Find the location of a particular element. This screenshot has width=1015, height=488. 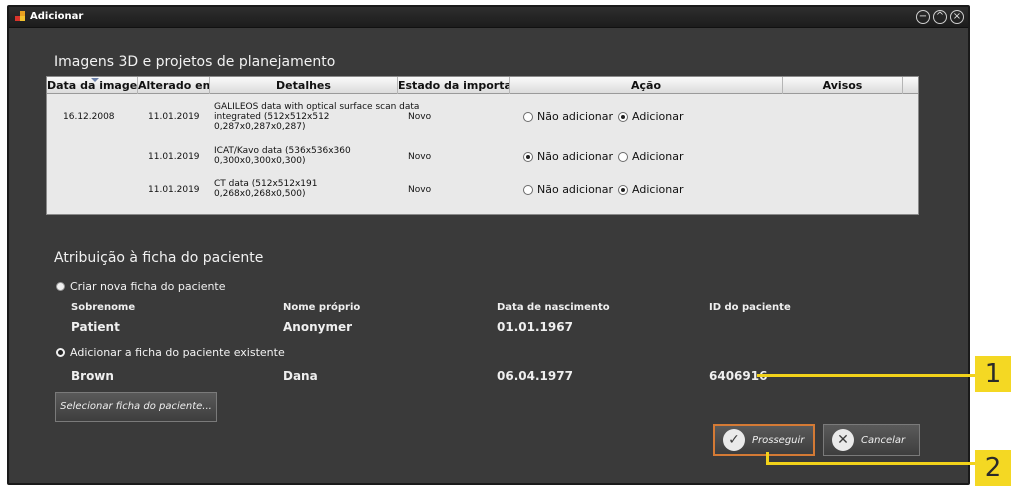

proceed-label: Prosseguir is located at coordinates (778, 440).